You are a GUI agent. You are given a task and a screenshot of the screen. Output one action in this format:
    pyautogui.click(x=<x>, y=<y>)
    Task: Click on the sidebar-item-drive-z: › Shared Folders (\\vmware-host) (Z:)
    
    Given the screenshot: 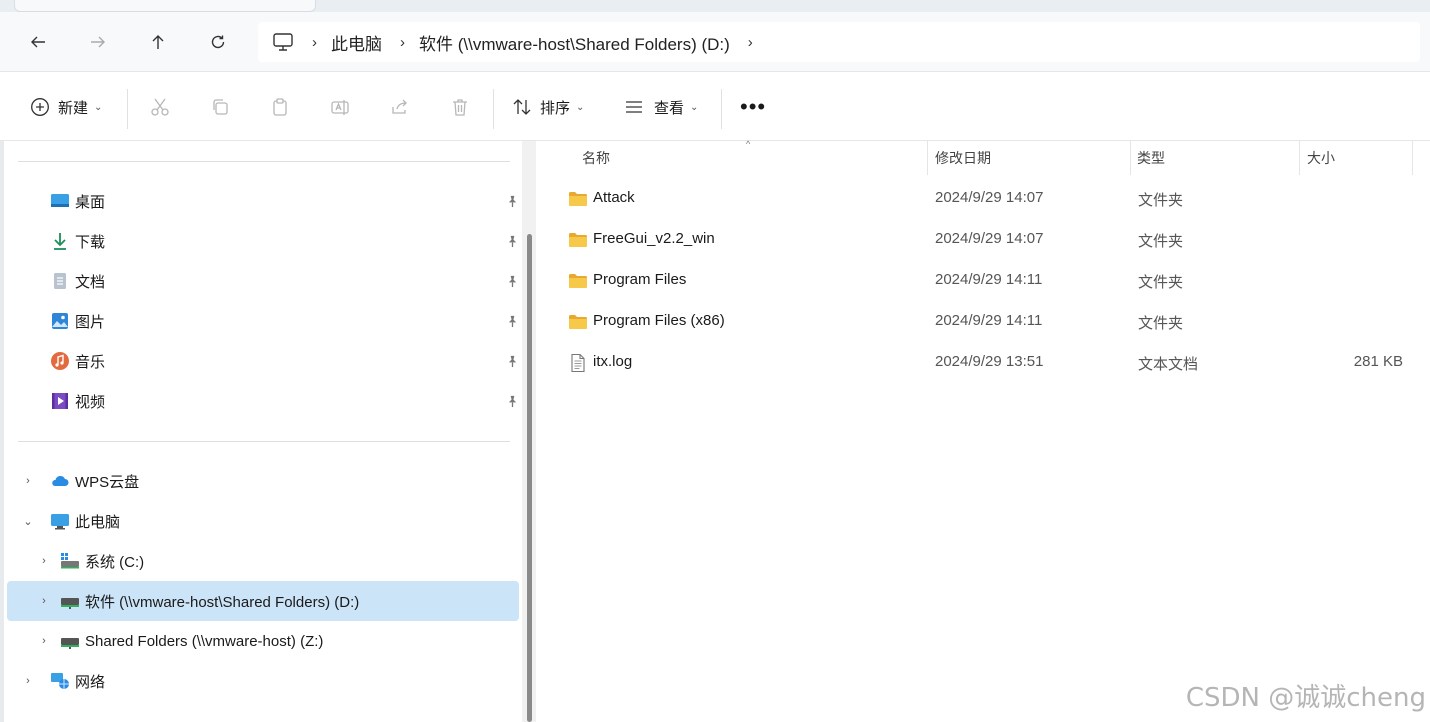 What is the action you would take?
    pyautogui.click(x=263, y=641)
    